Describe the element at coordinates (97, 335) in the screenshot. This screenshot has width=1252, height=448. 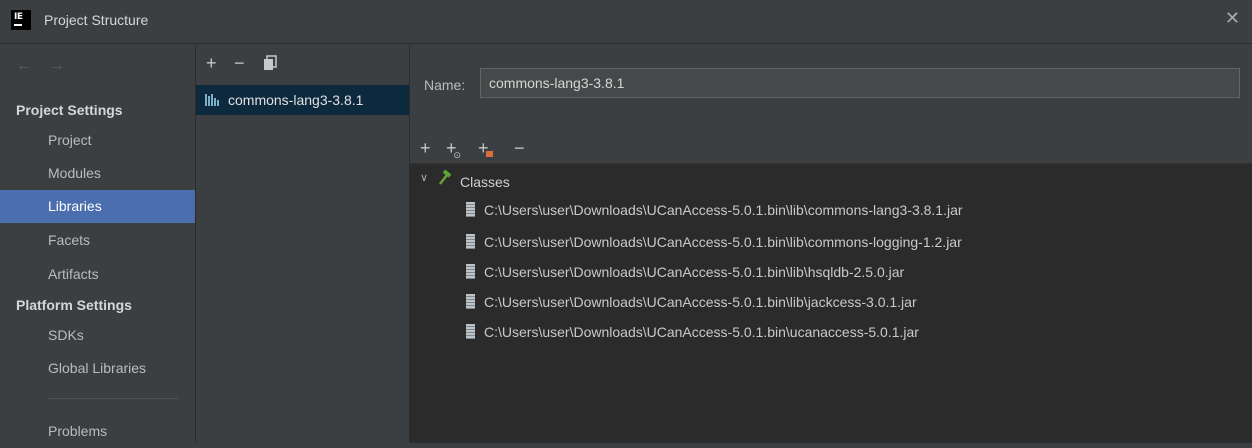
I see `sidebar-item-sdks: SDKs` at that location.